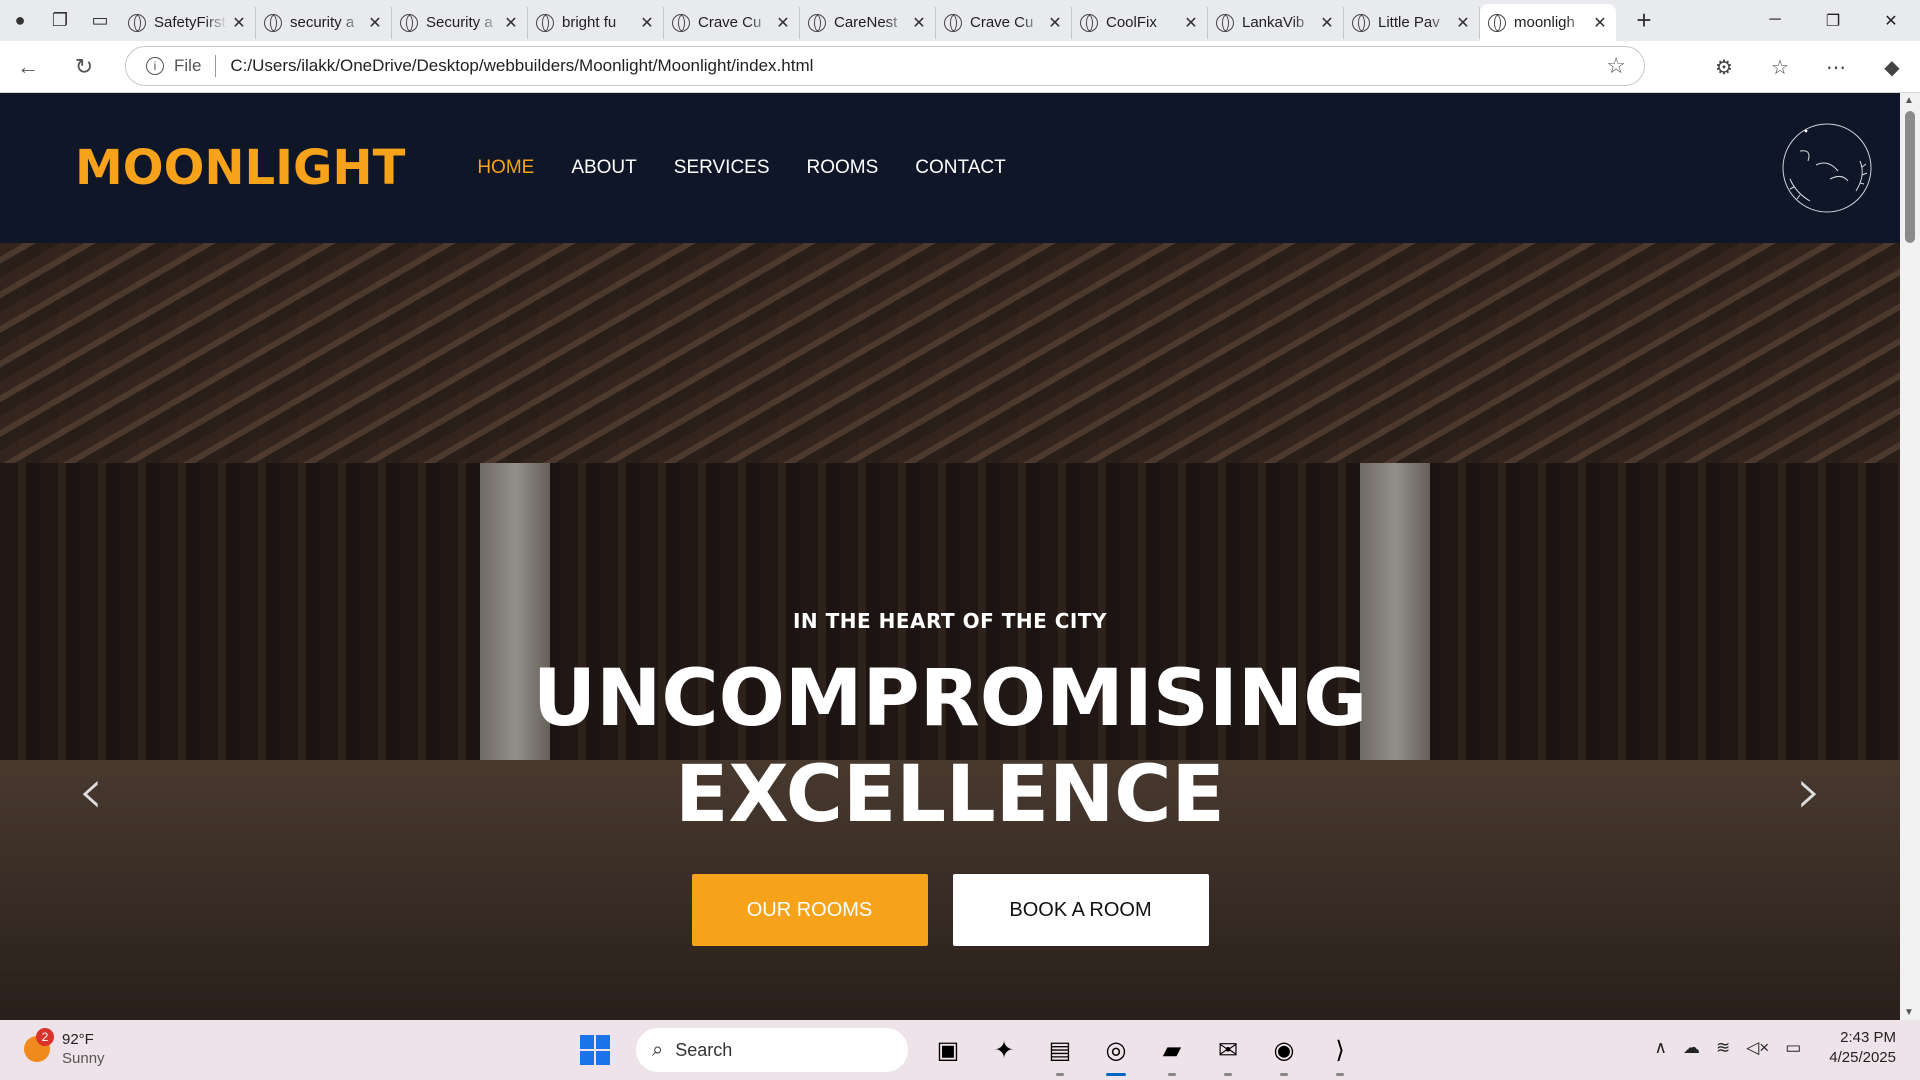 The image size is (1920, 1080). Describe the element at coordinates (960, 168) in the screenshot. I see `nav-contact: CONTACT` at that location.